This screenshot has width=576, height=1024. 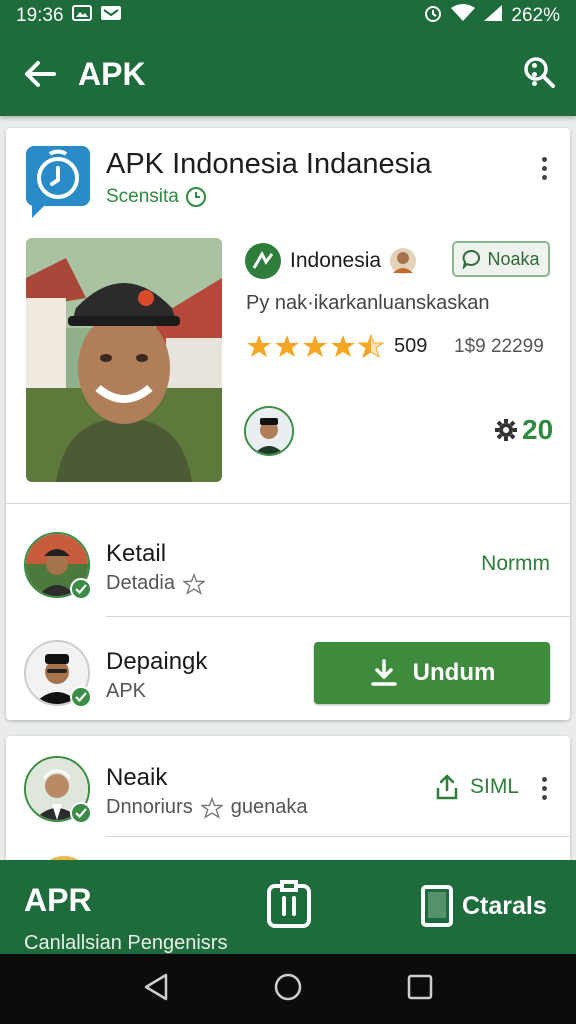 I want to click on row-subtitle: Dnnoriurs guenaka, so click(x=206, y=807).